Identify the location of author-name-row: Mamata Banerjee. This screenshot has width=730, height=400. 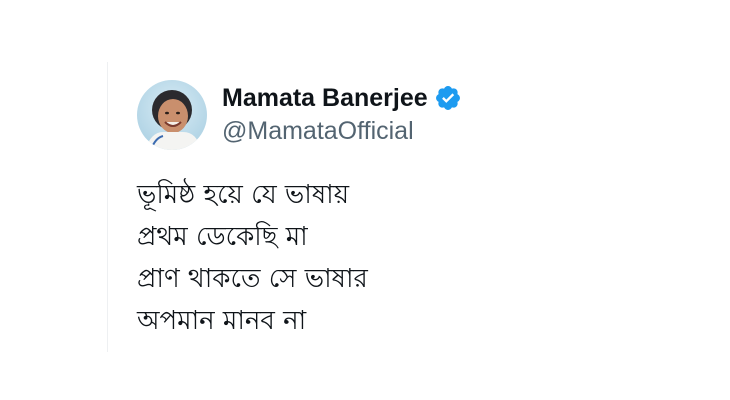
(342, 98).